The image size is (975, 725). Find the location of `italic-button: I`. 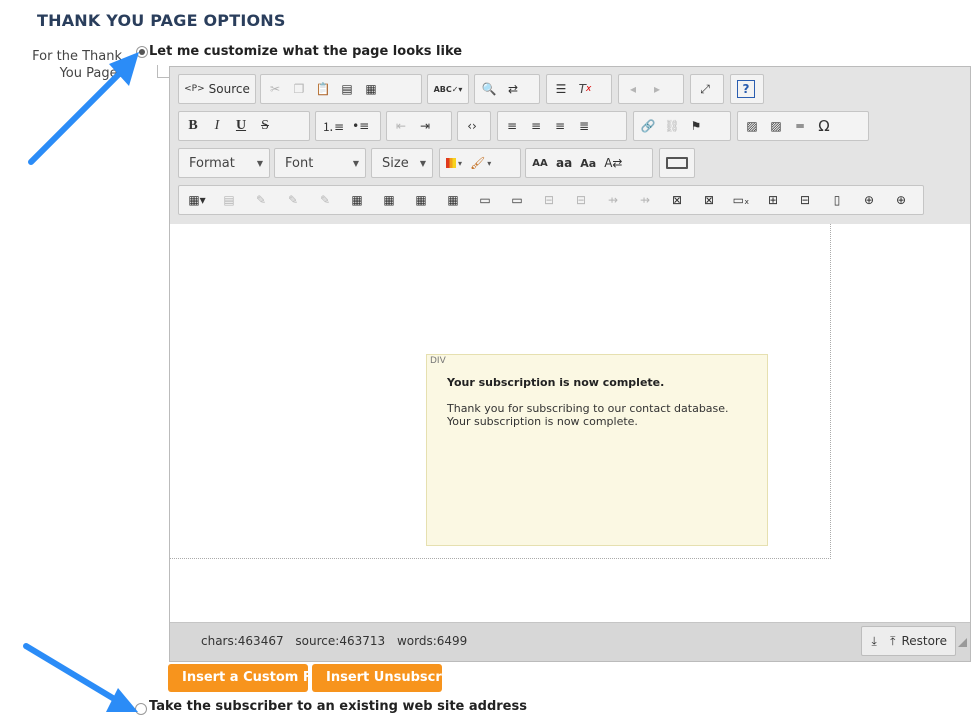

italic-button: I is located at coordinates (217, 126).